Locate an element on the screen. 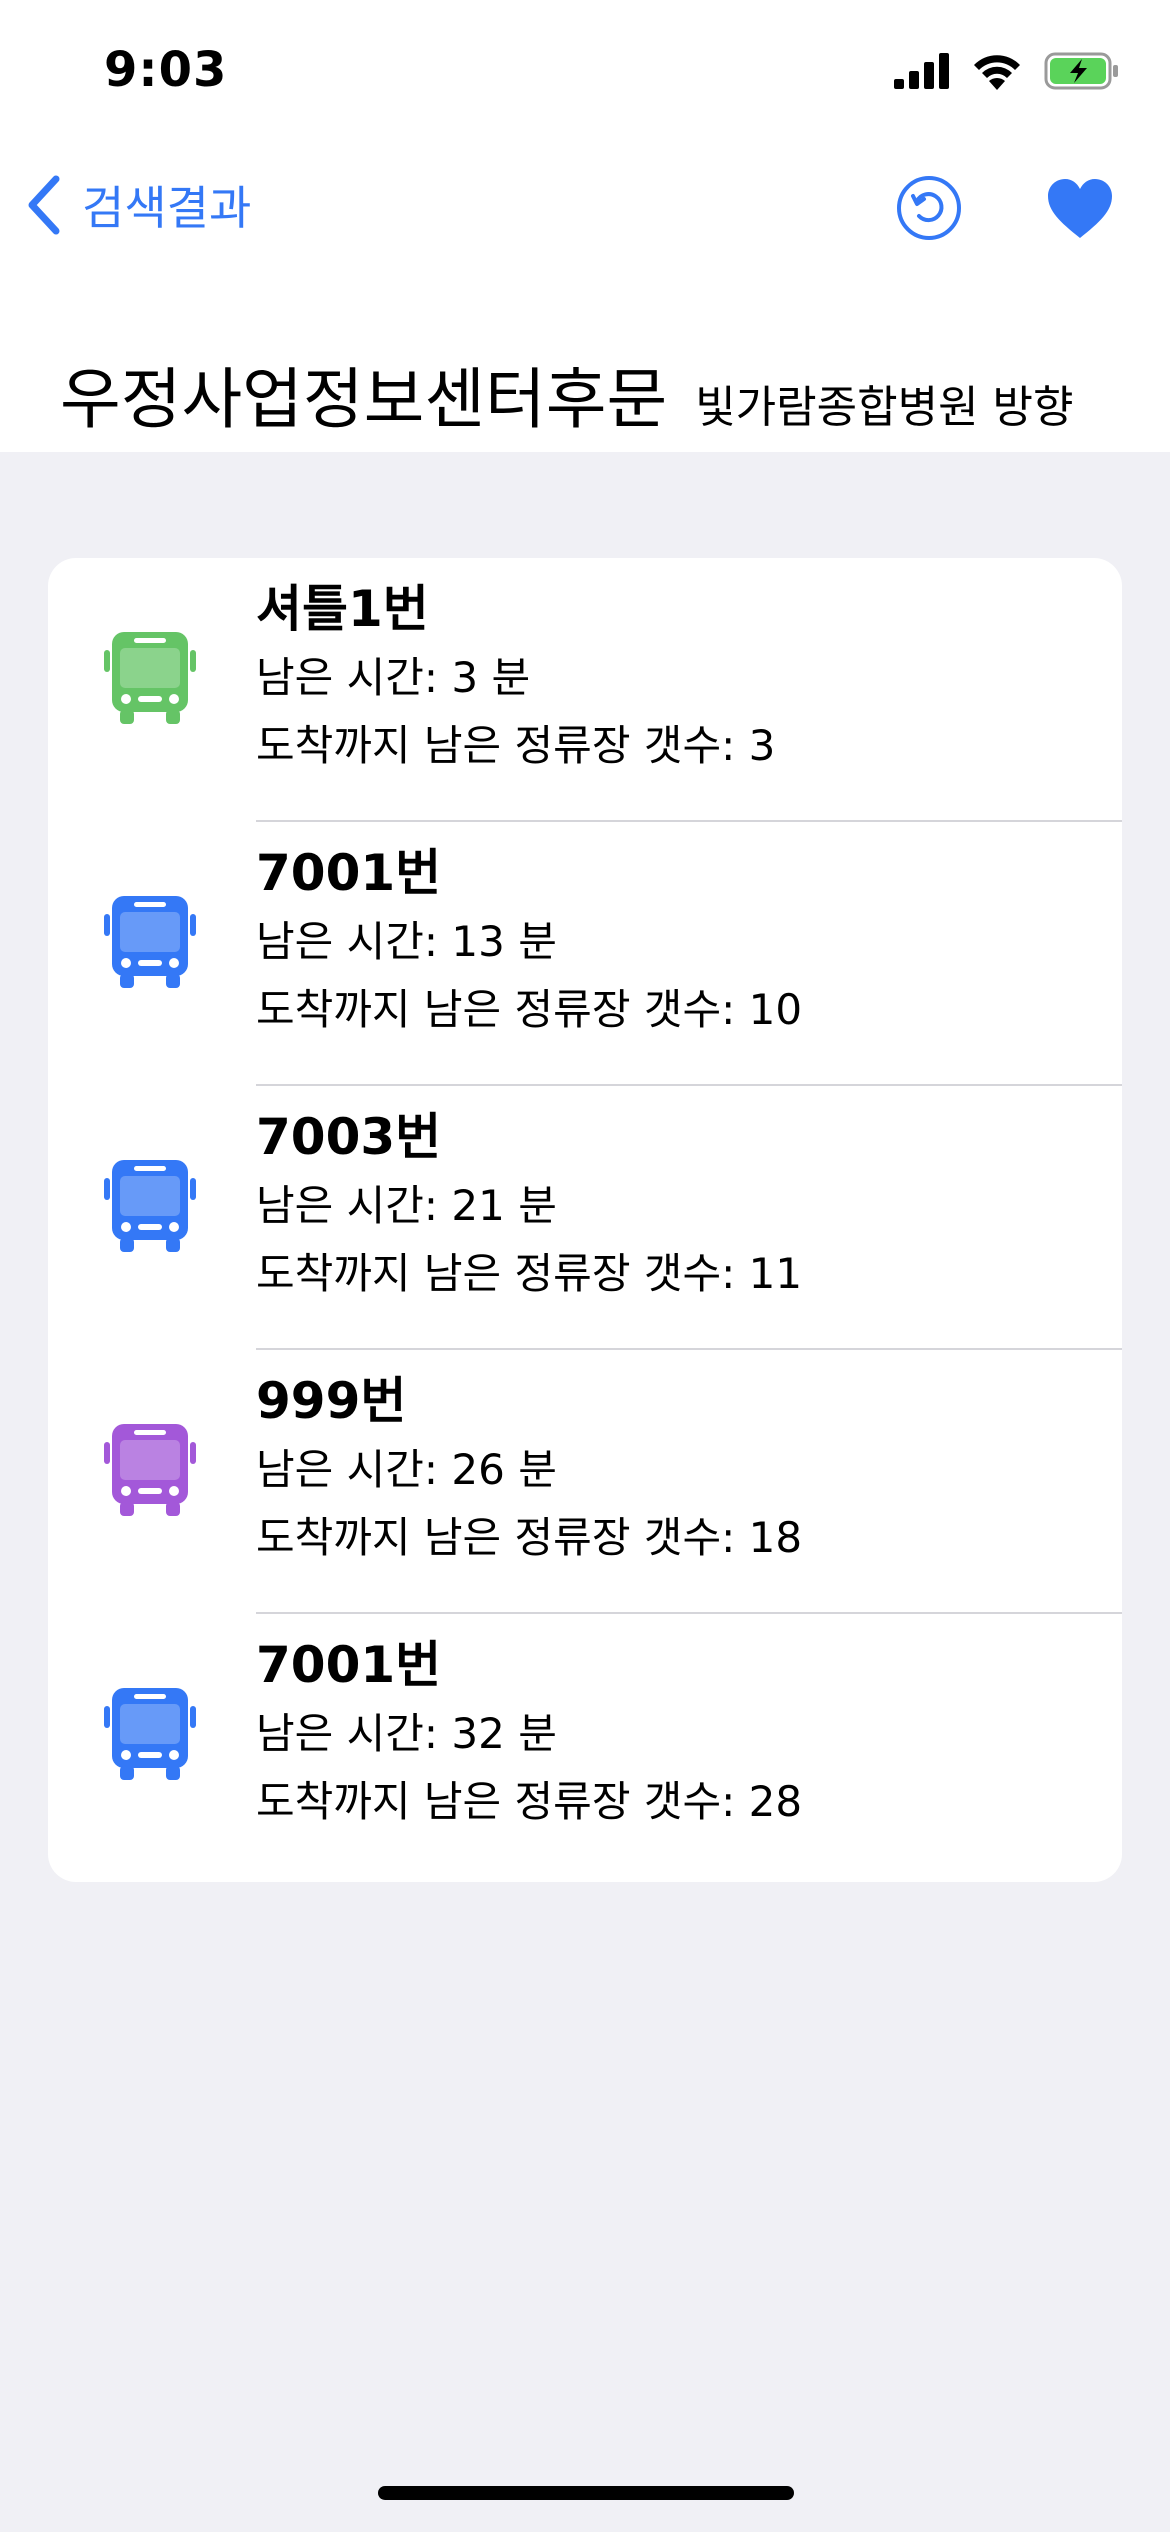  bus-row: 7001번 남은 시간: 13 분 도착까지 남은 정류장 갯수: 10 is located at coordinates (585, 954).